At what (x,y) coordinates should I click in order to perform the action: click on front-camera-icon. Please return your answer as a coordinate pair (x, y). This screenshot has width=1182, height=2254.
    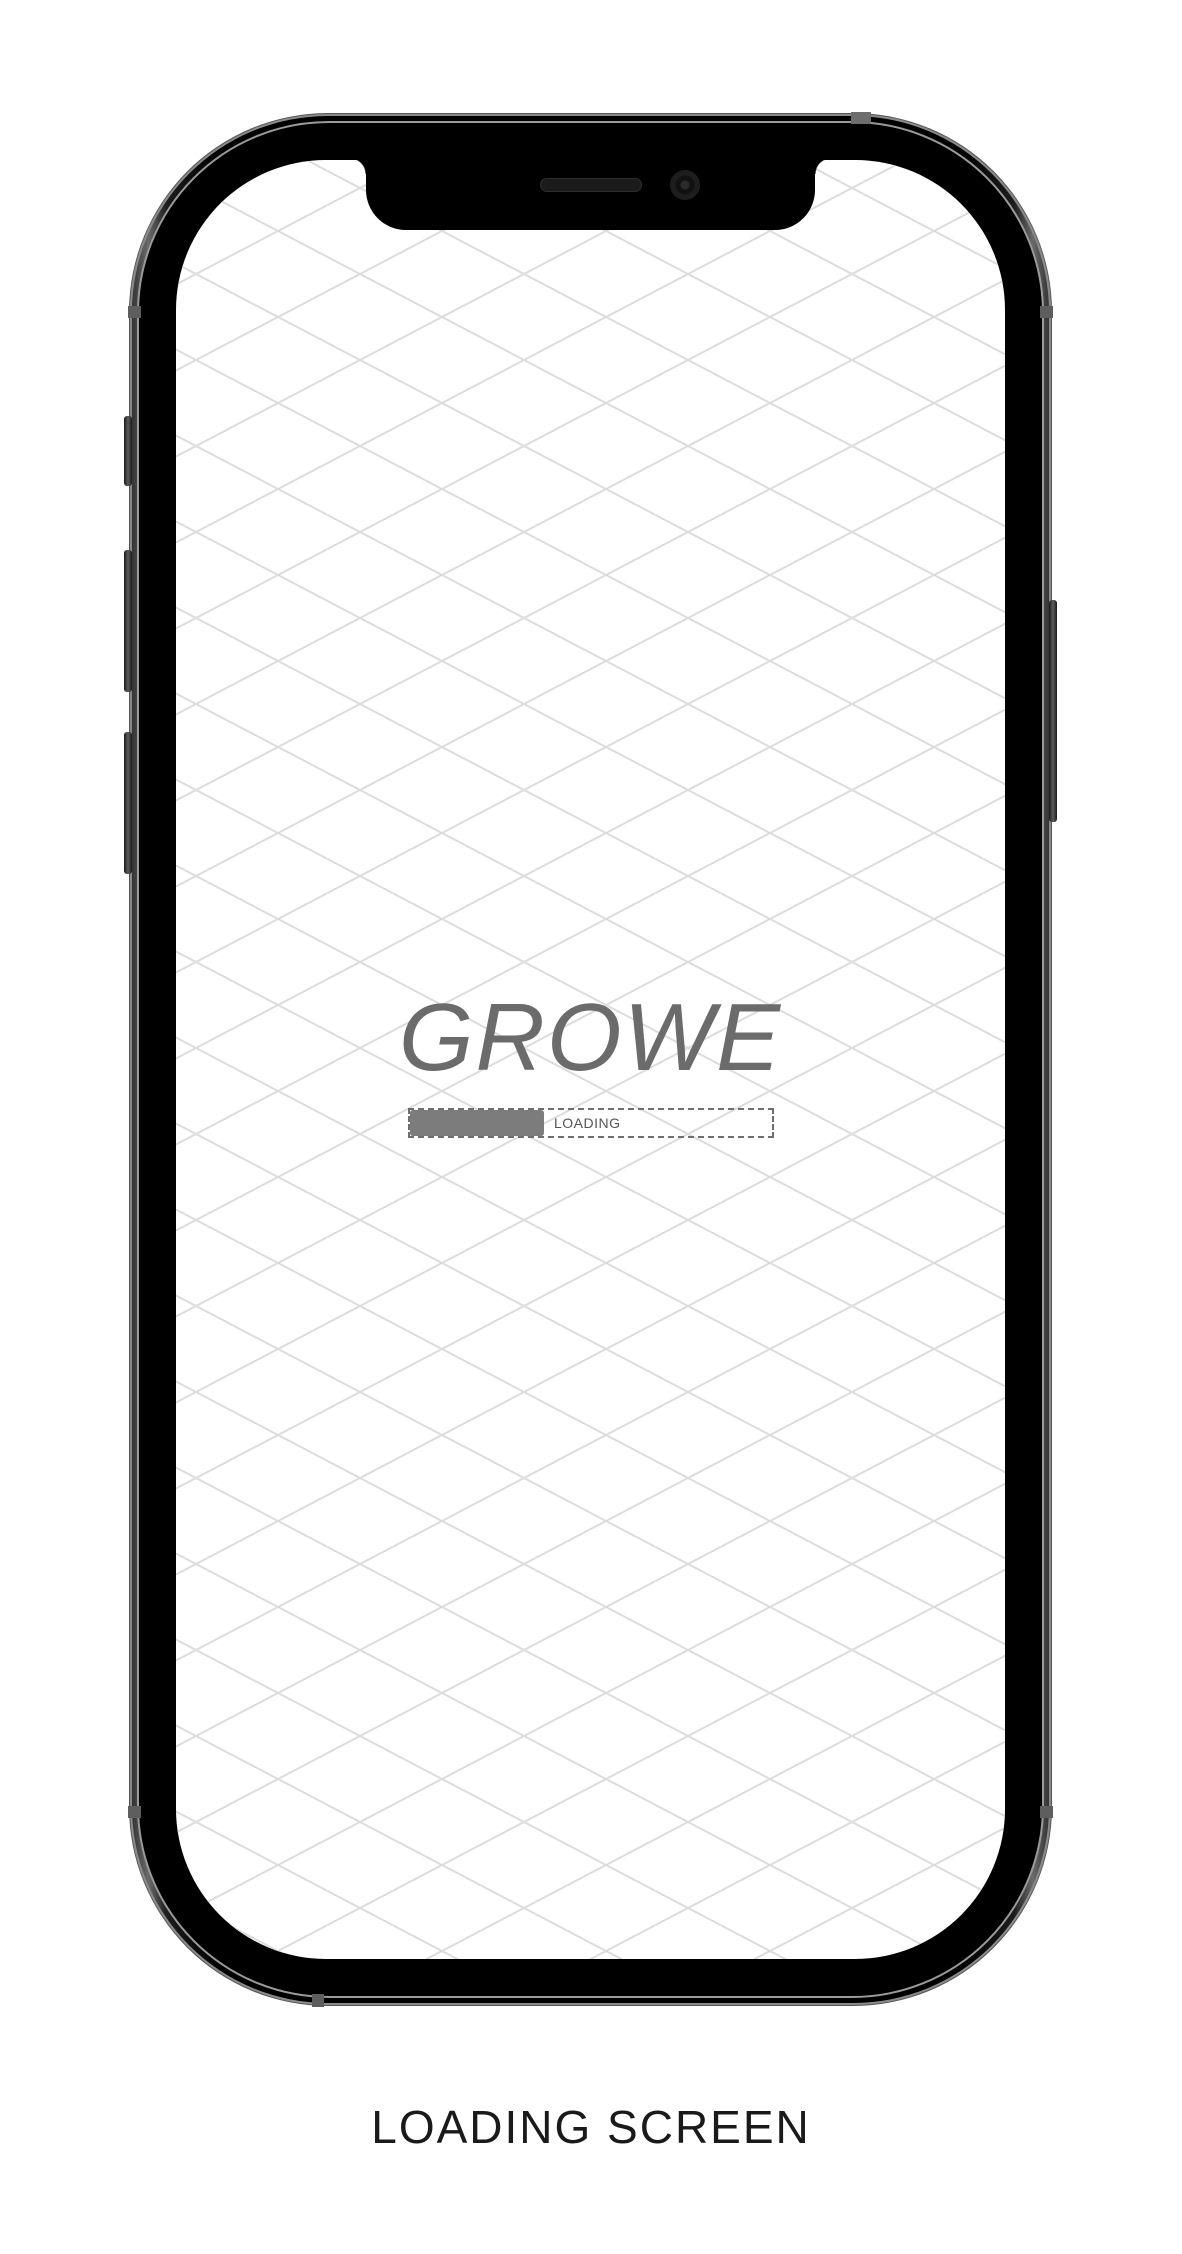
    Looking at the image, I should click on (685, 185).